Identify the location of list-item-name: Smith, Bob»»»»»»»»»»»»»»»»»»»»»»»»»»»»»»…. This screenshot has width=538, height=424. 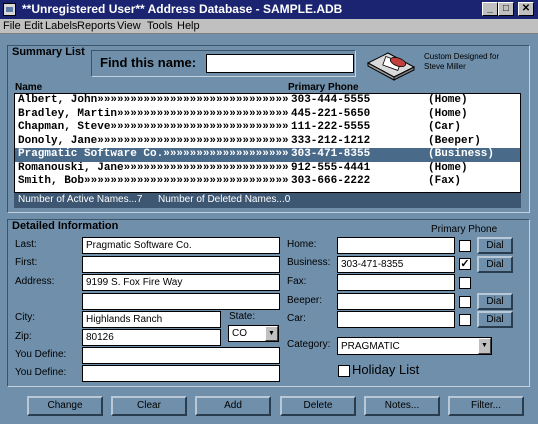
(153, 181).